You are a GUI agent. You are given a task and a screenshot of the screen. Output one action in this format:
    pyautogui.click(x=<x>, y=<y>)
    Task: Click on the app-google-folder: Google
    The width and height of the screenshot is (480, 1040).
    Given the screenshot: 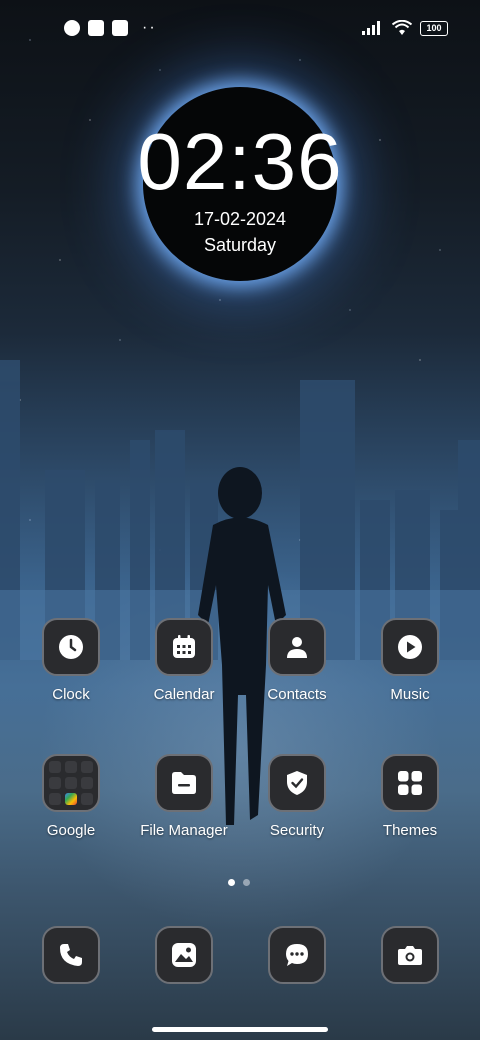 What is the action you would take?
    pyautogui.click(x=71, y=796)
    